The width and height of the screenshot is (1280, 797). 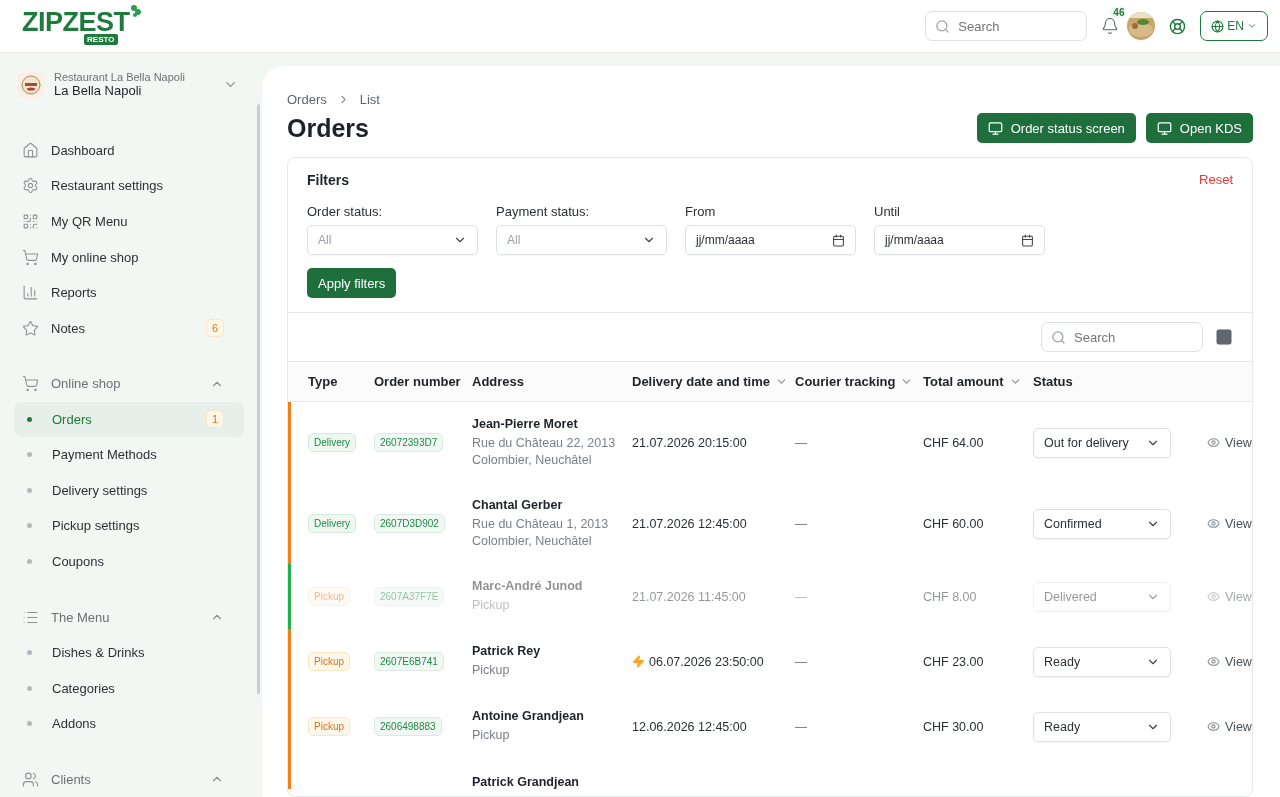 What do you see at coordinates (129, 617) in the screenshot?
I see `sidebar-group: The Menu` at bounding box center [129, 617].